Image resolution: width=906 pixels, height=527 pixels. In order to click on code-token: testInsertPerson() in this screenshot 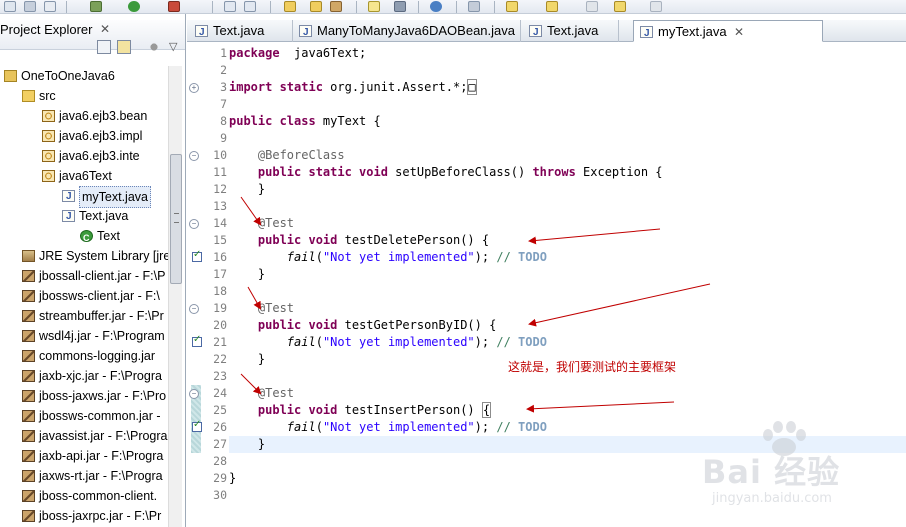, I will do `click(409, 410)`.